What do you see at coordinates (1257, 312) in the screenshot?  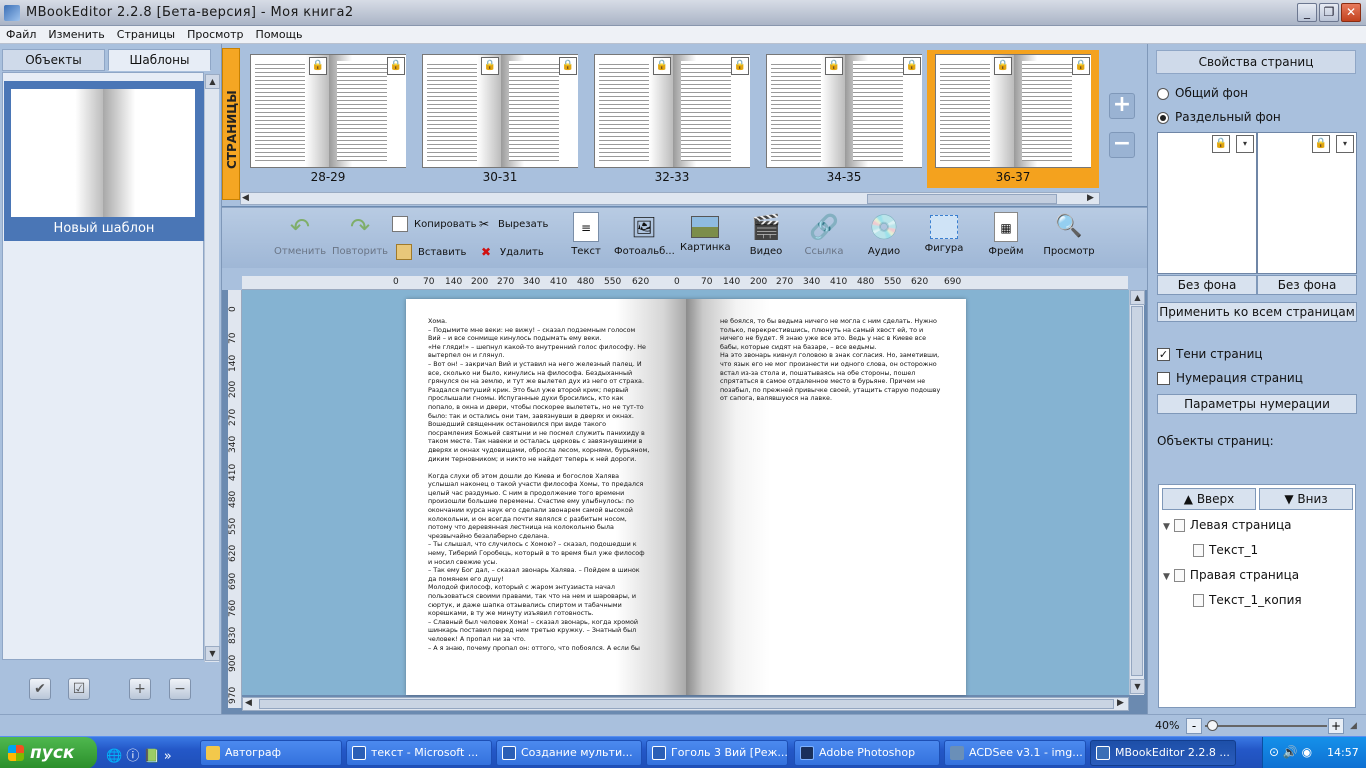 I see `apply-all-pages-button: Применить ко всем страницам` at bounding box center [1257, 312].